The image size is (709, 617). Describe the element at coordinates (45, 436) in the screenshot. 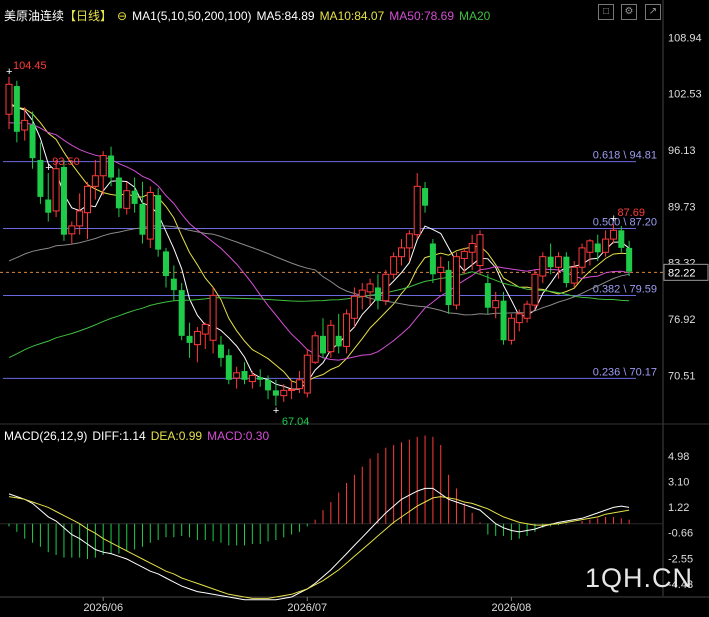

I see `macd-title: MACD(26,12,9)` at that location.